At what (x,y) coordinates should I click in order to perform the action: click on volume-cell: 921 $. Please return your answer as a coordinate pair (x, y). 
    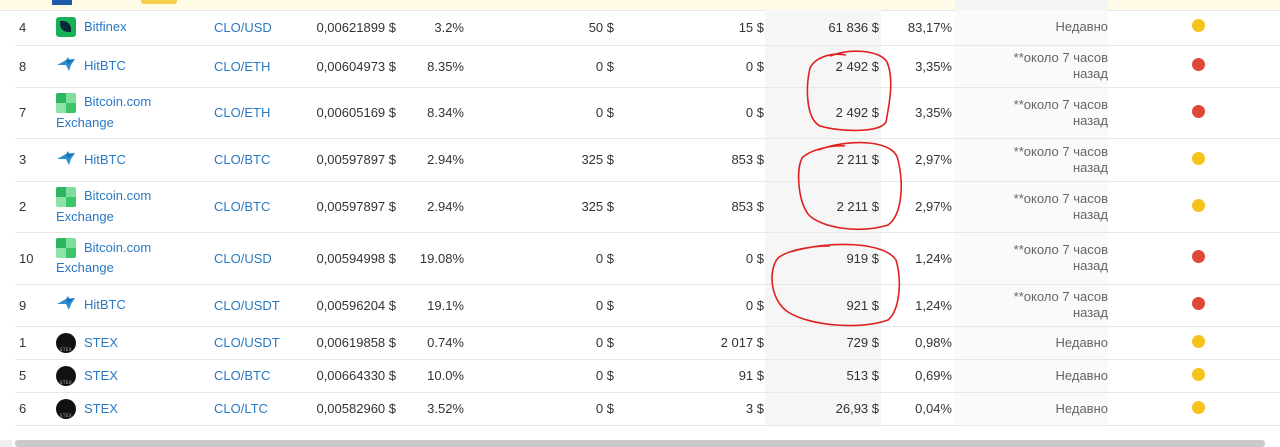
    Looking at the image, I should click on (825, 305).